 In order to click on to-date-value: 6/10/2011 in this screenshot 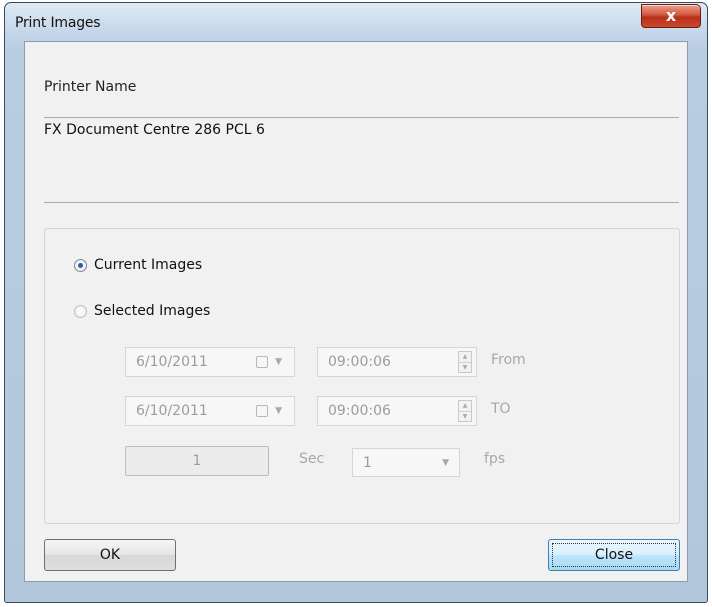, I will do `click(172, 411)`.